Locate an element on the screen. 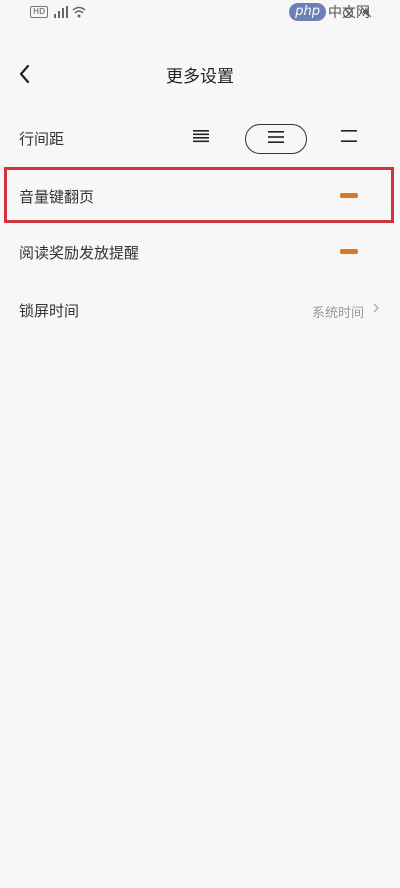 The image size is (400, 888). spacing-standard-icon is located at coordinates (276, 139).